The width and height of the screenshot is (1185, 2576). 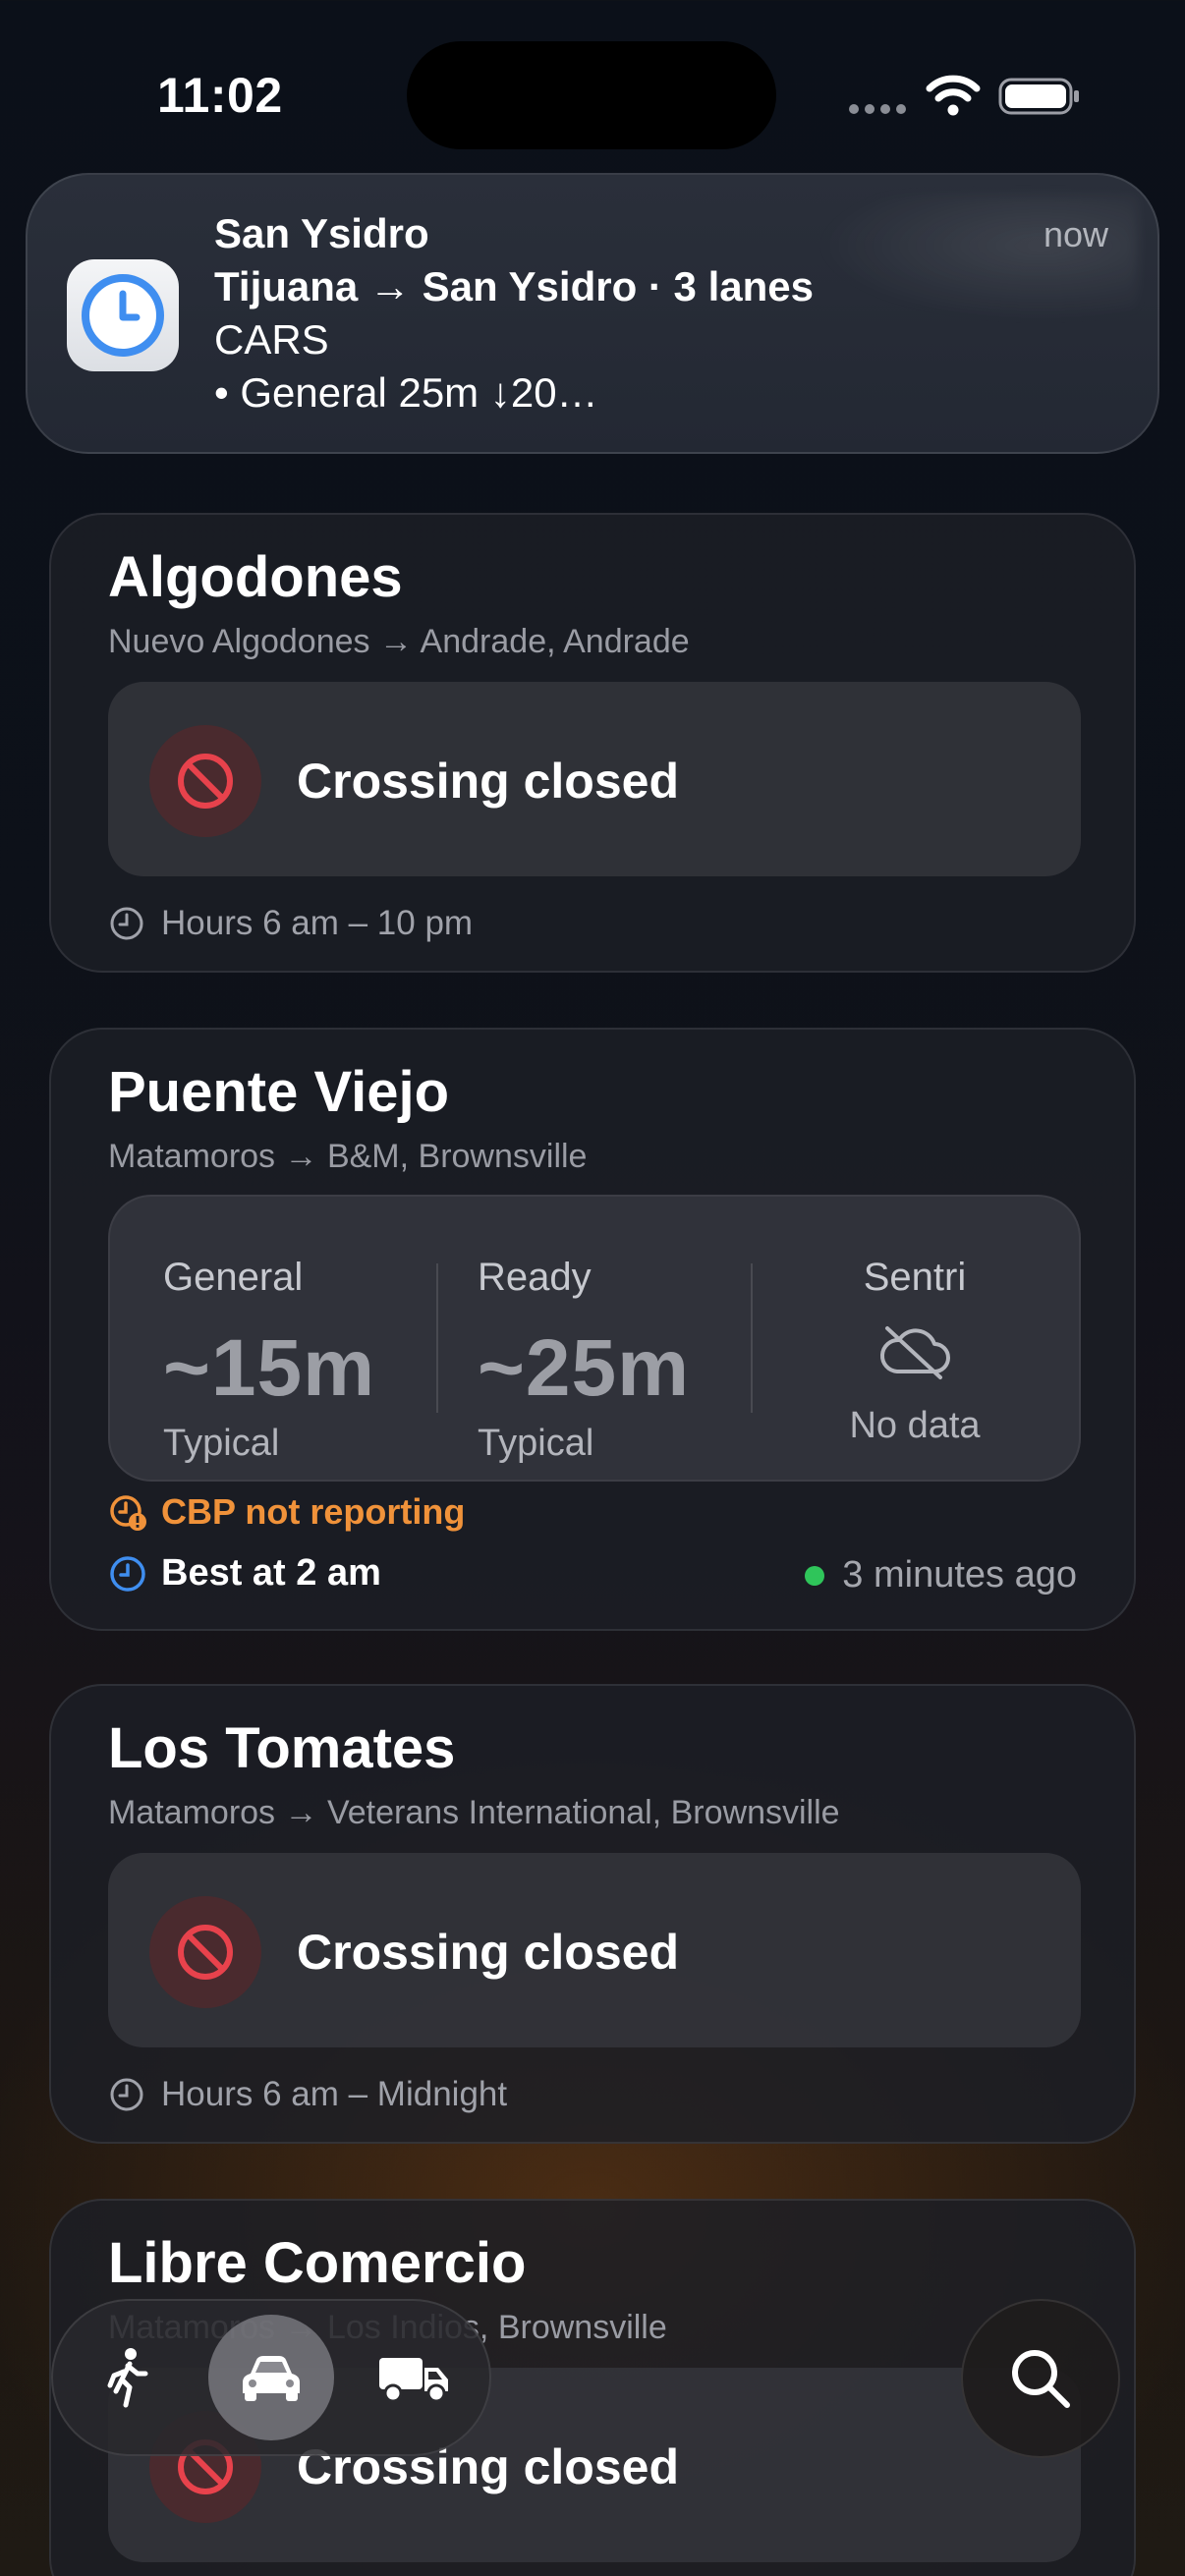 I want to click on ready-label: Ready, so click(x=535, y=1277).